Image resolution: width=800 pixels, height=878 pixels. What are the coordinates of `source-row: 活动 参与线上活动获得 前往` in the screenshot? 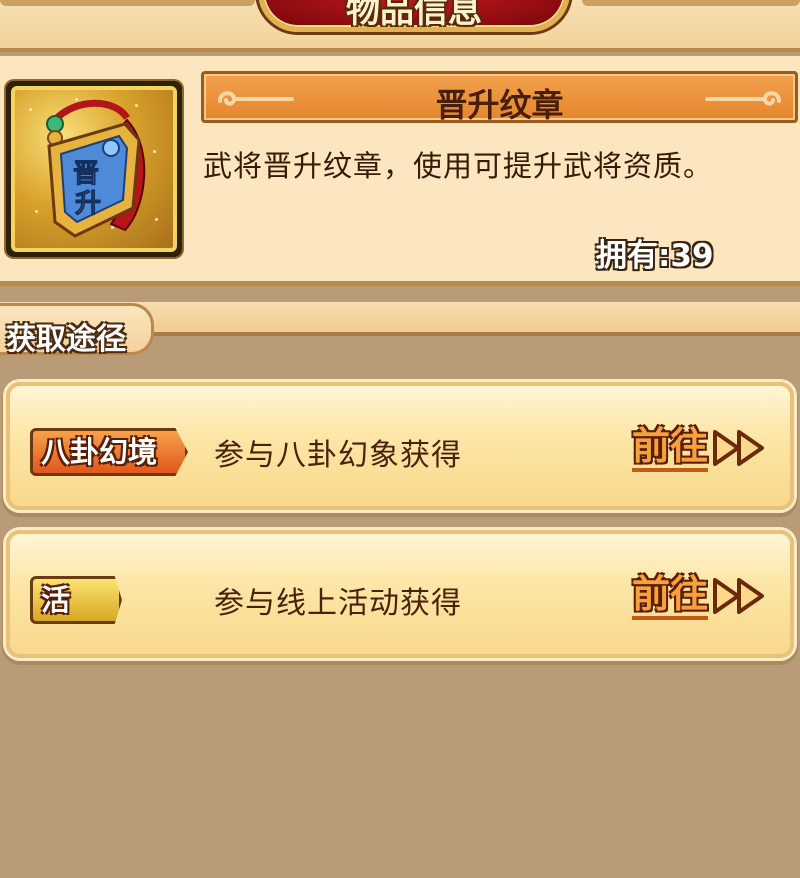 It's located at (400, 594).